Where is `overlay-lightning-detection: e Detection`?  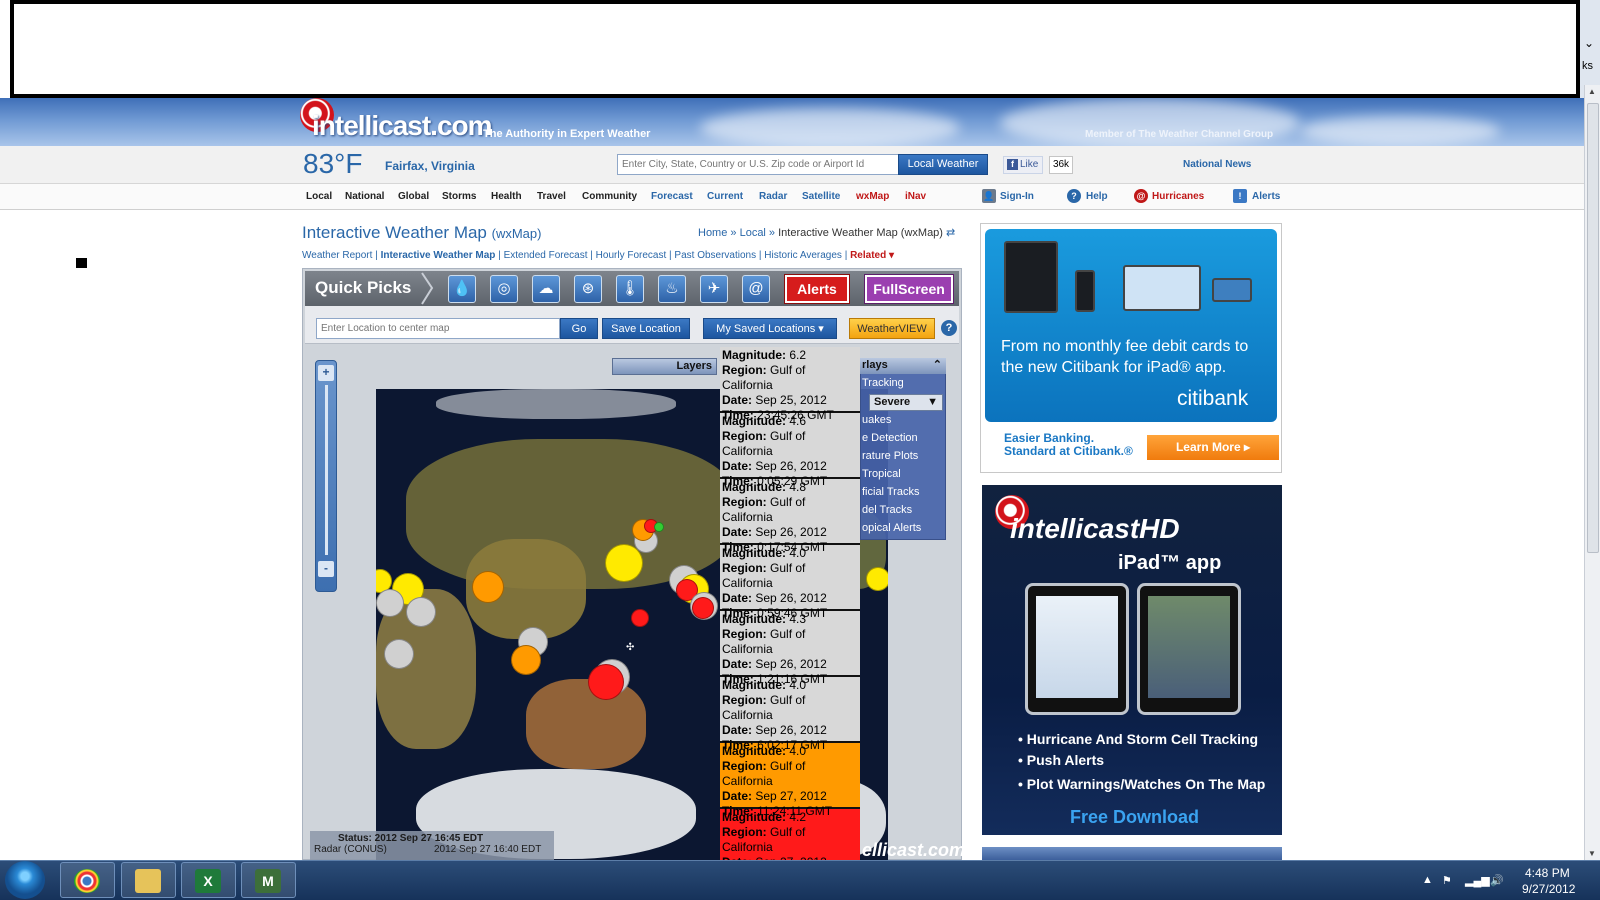
overlay-lightning-detection: e Detection is located at coordinates (890, 438).